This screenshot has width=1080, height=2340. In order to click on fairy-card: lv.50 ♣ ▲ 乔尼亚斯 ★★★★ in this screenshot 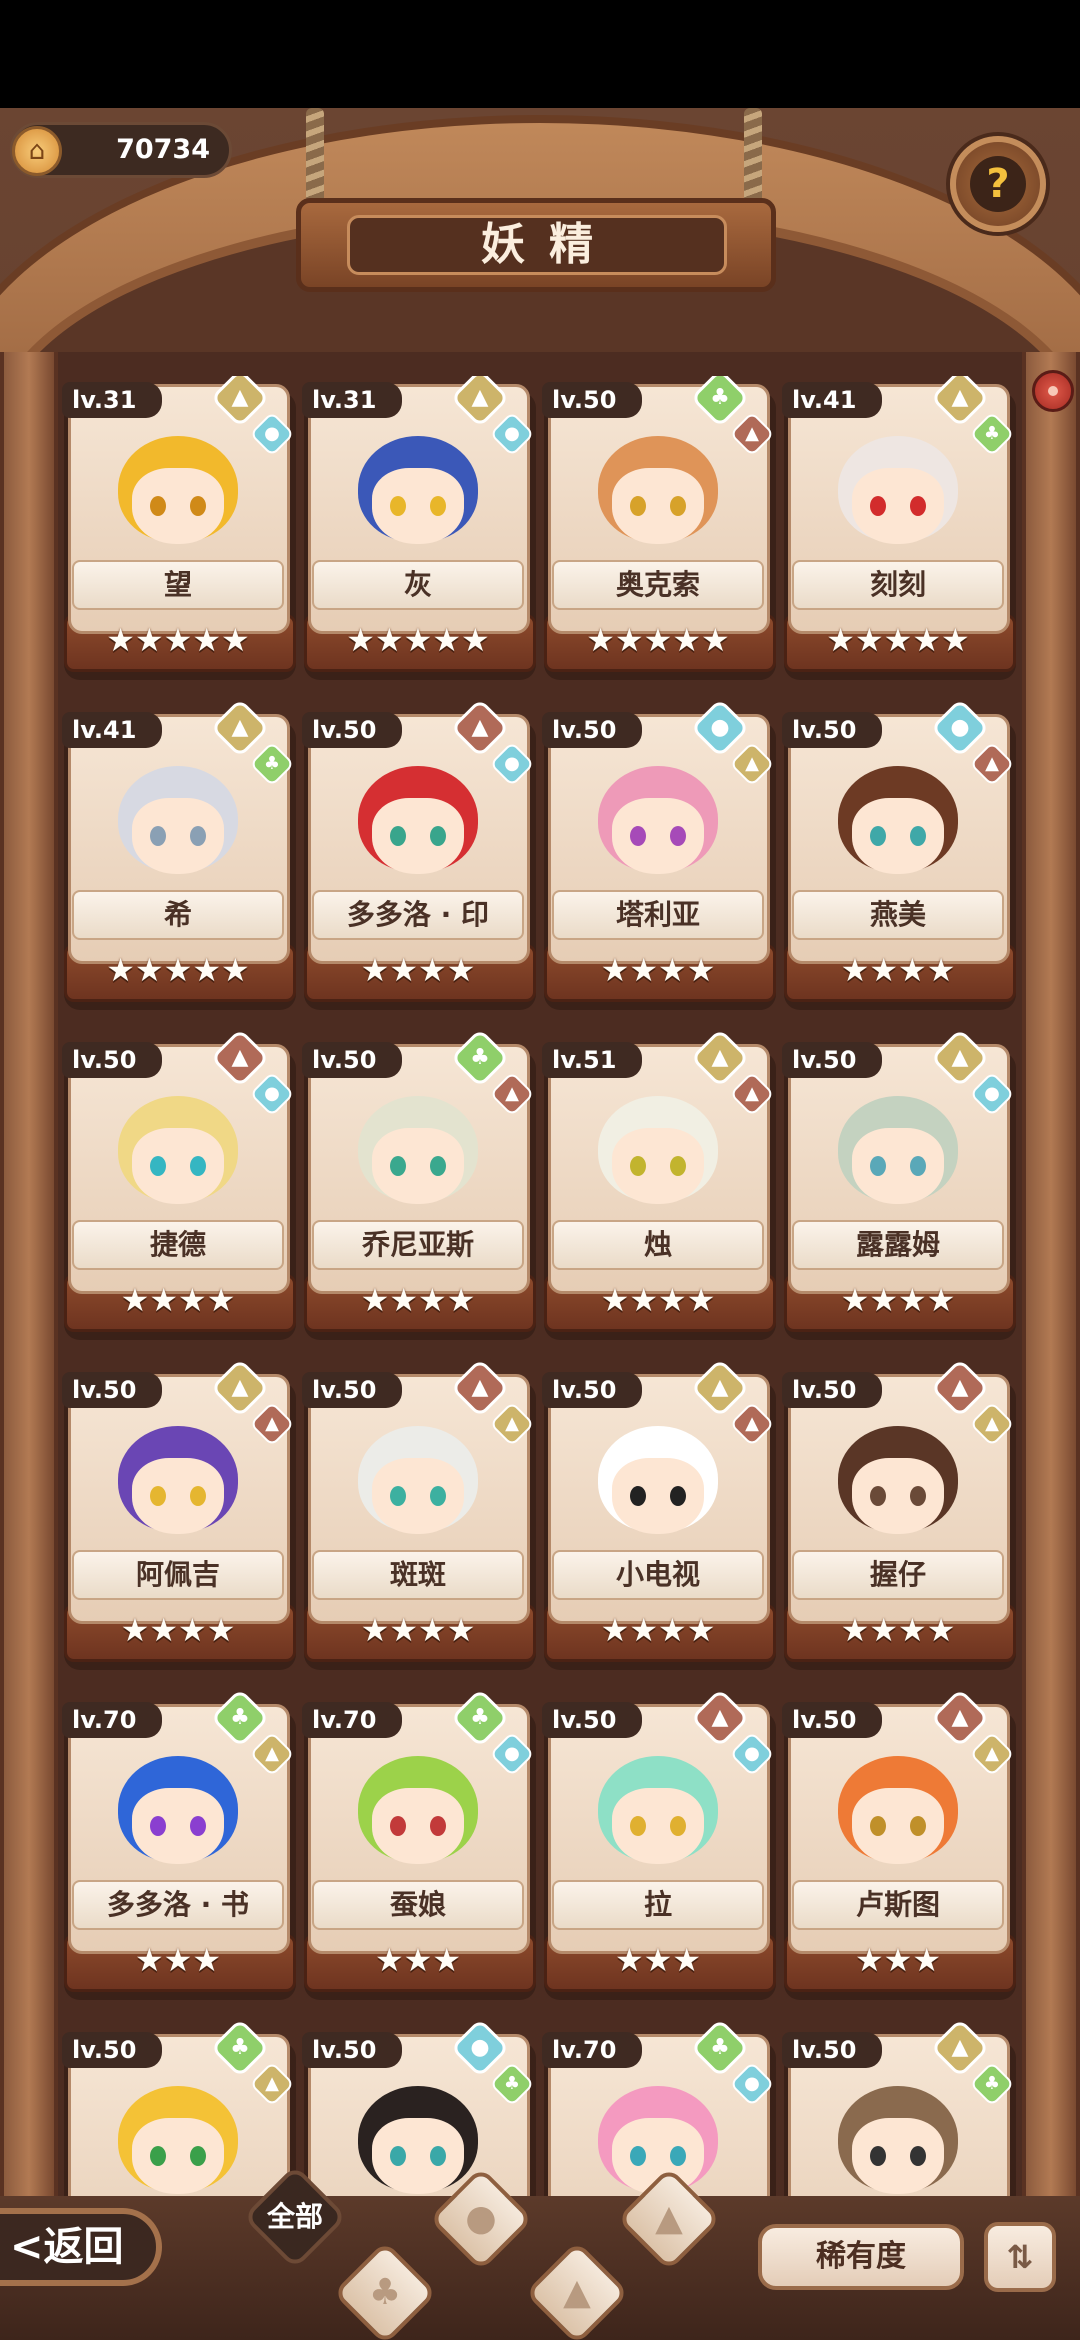, I will do `click(418, 1184)`.